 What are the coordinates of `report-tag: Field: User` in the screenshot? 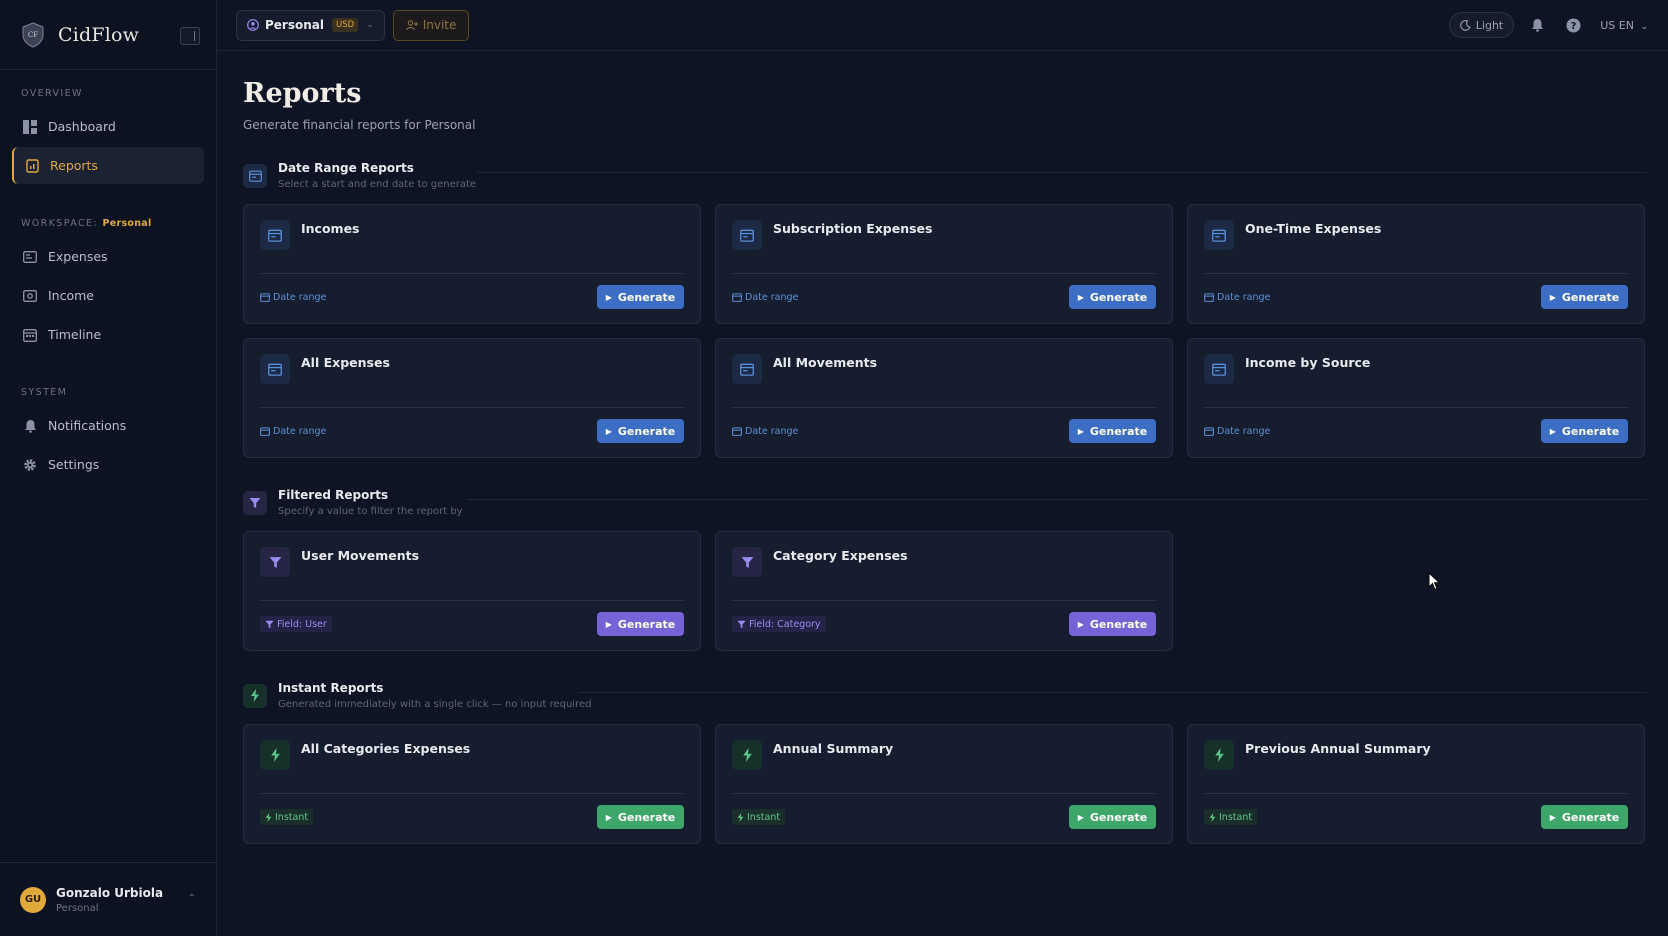 It's located at (296, 624).